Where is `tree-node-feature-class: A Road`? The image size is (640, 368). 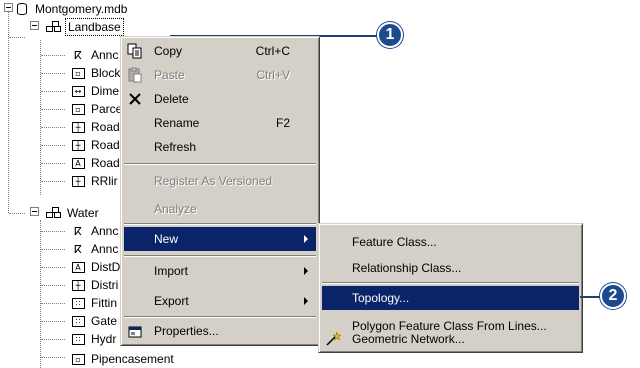
tree-node-feature-class: A Road is located at coordinates (96, 163).